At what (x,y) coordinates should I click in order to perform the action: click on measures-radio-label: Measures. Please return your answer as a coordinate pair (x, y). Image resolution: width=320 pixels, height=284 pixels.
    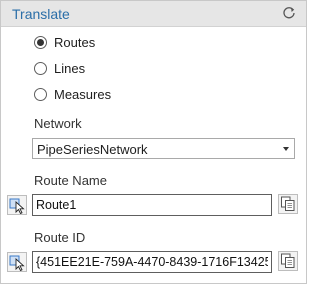
    Looking at the image, I should click on (82, 94).